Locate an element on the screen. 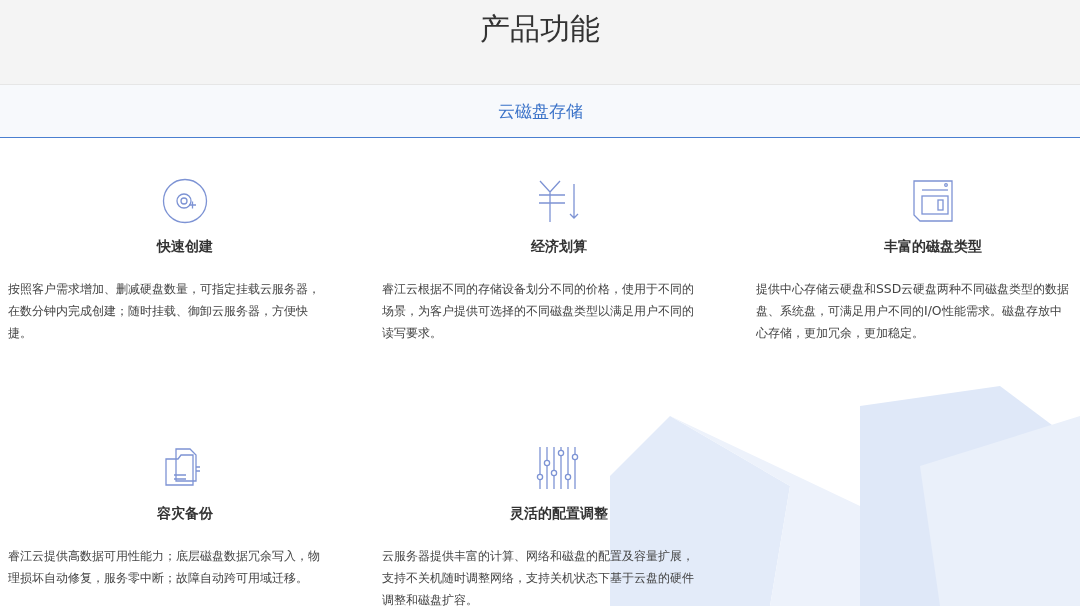  page-title: 产品功能 is located at coordinates (540, 29).